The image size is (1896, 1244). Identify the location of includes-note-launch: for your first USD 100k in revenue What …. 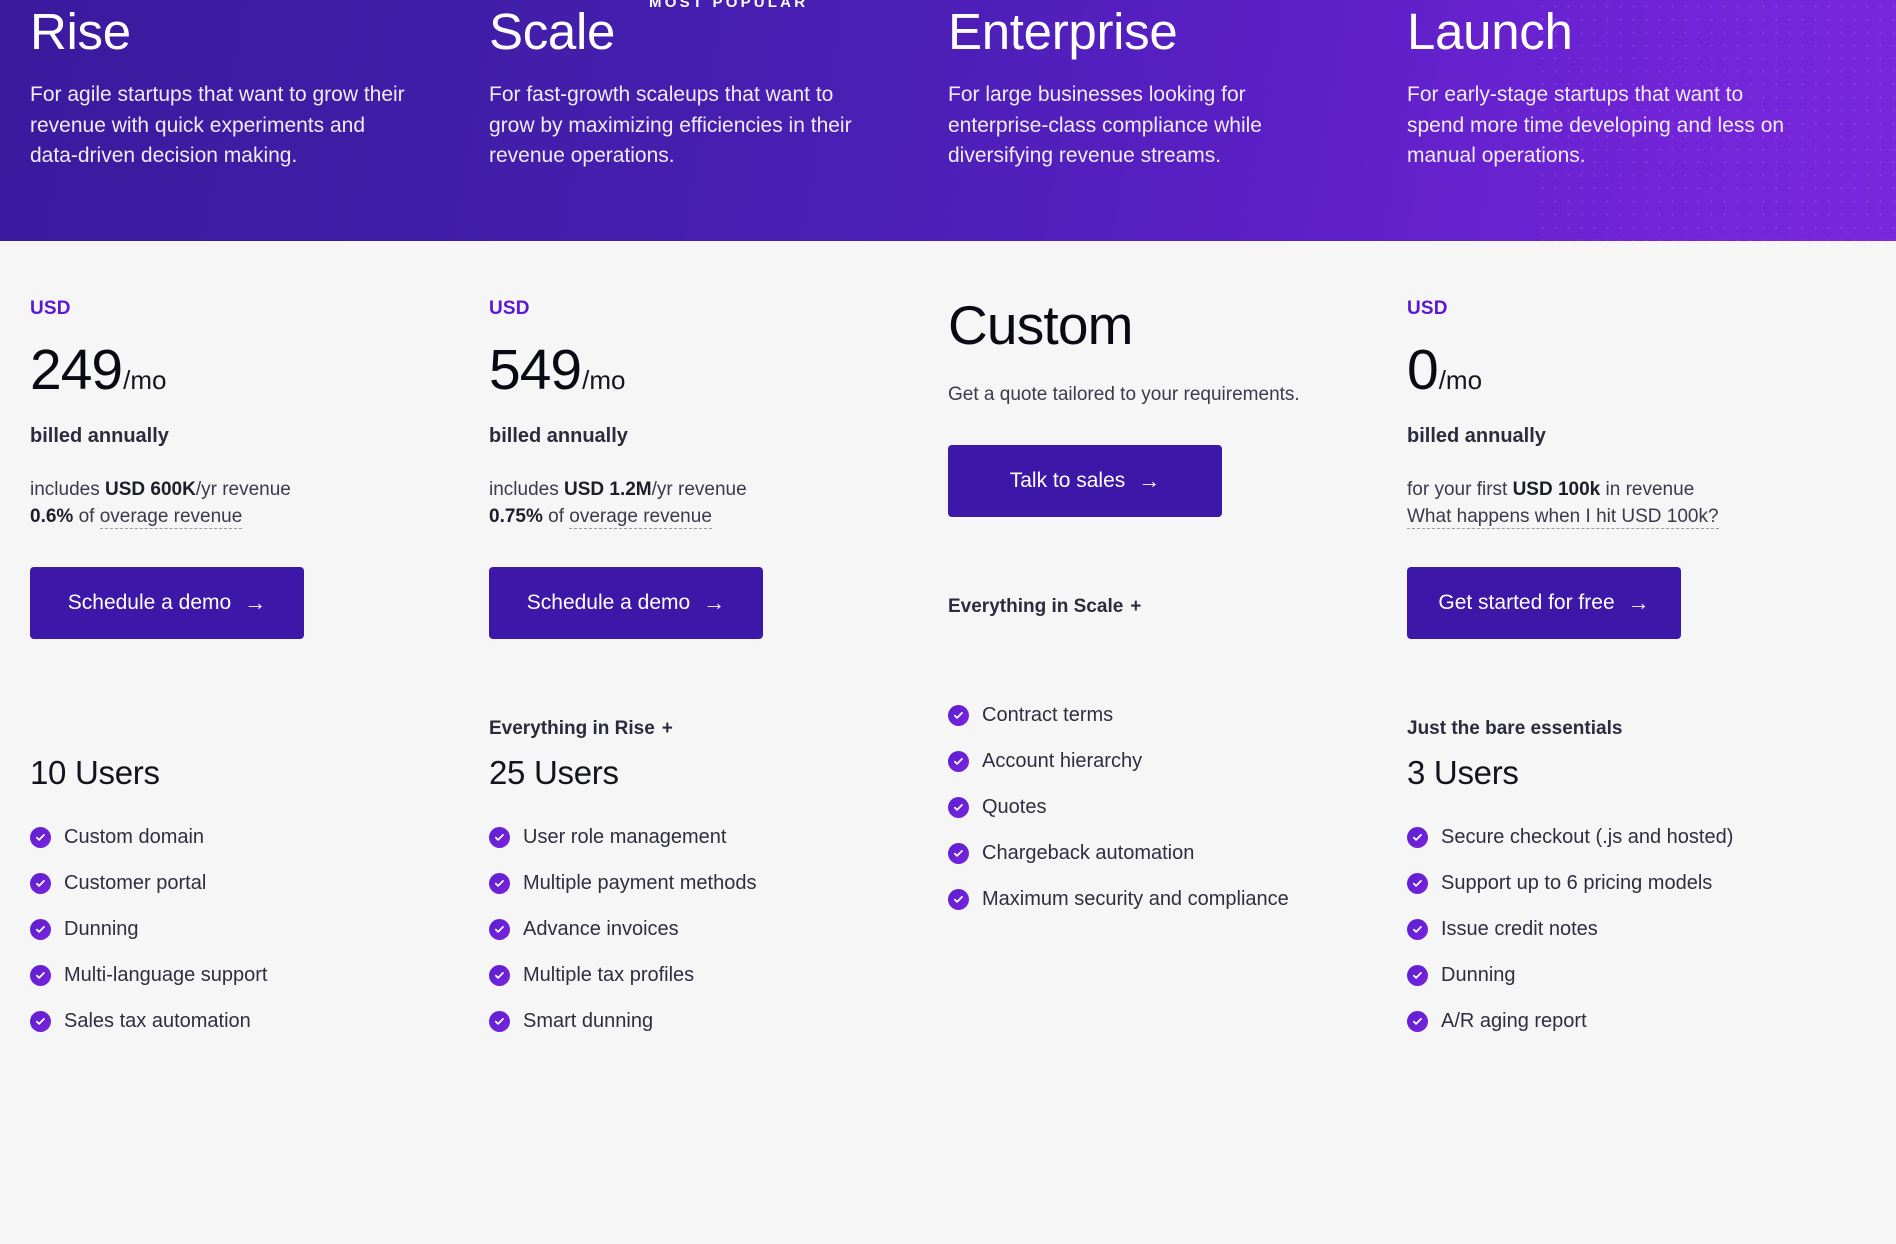
(1596, 504).